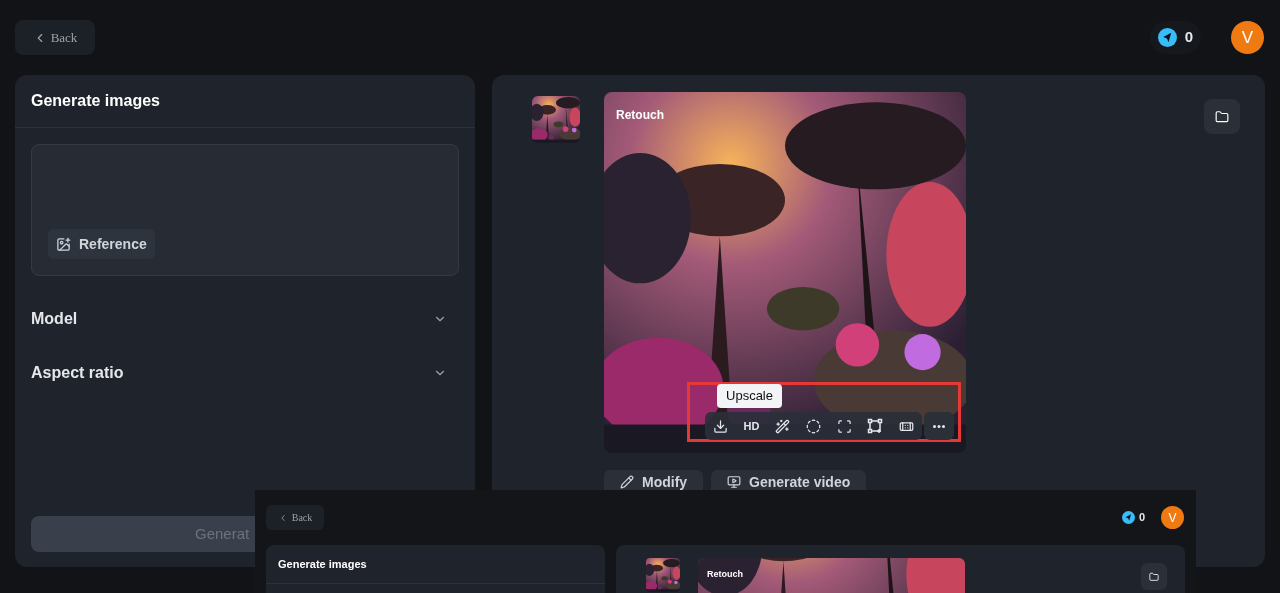  What do you see at coordinates (245, 210) in the screenshot?
I see `reference-dropzone: Reference` at bounding box center [245, 210].